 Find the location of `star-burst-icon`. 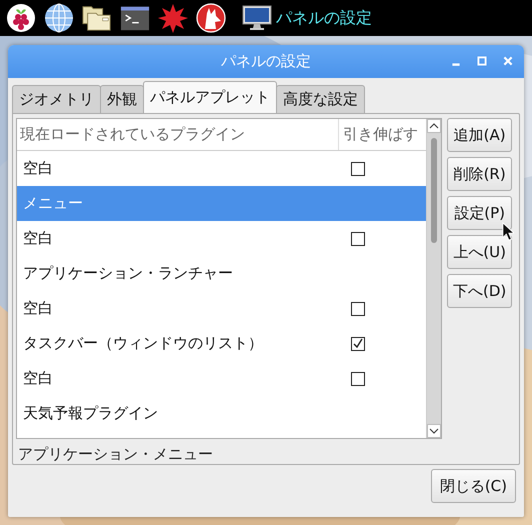

star-burst-icon is located at coordinates (173, 18).